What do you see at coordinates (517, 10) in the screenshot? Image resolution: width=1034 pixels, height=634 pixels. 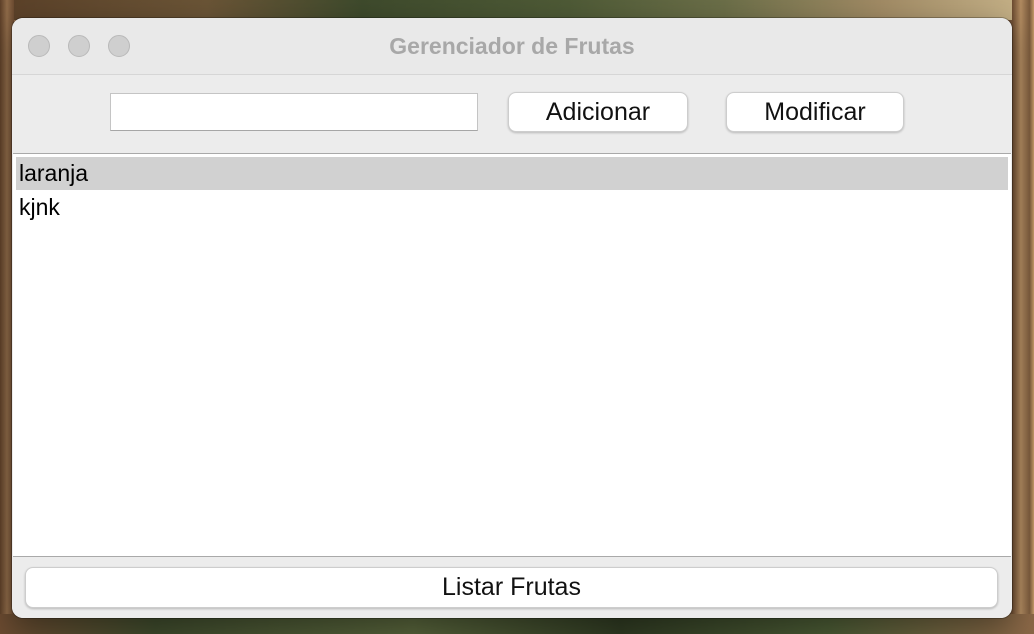 I see `desktop-wallpaper-top` at bounding box center [517, 10].